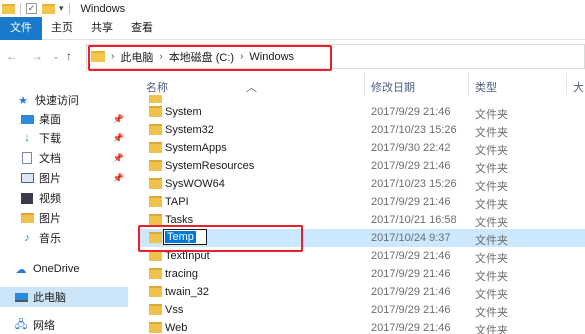  What do you see at coordinates (69, 56) in the screenshot?
I see `up-arrow-icon: ↑` at bounding box center [69, 56].